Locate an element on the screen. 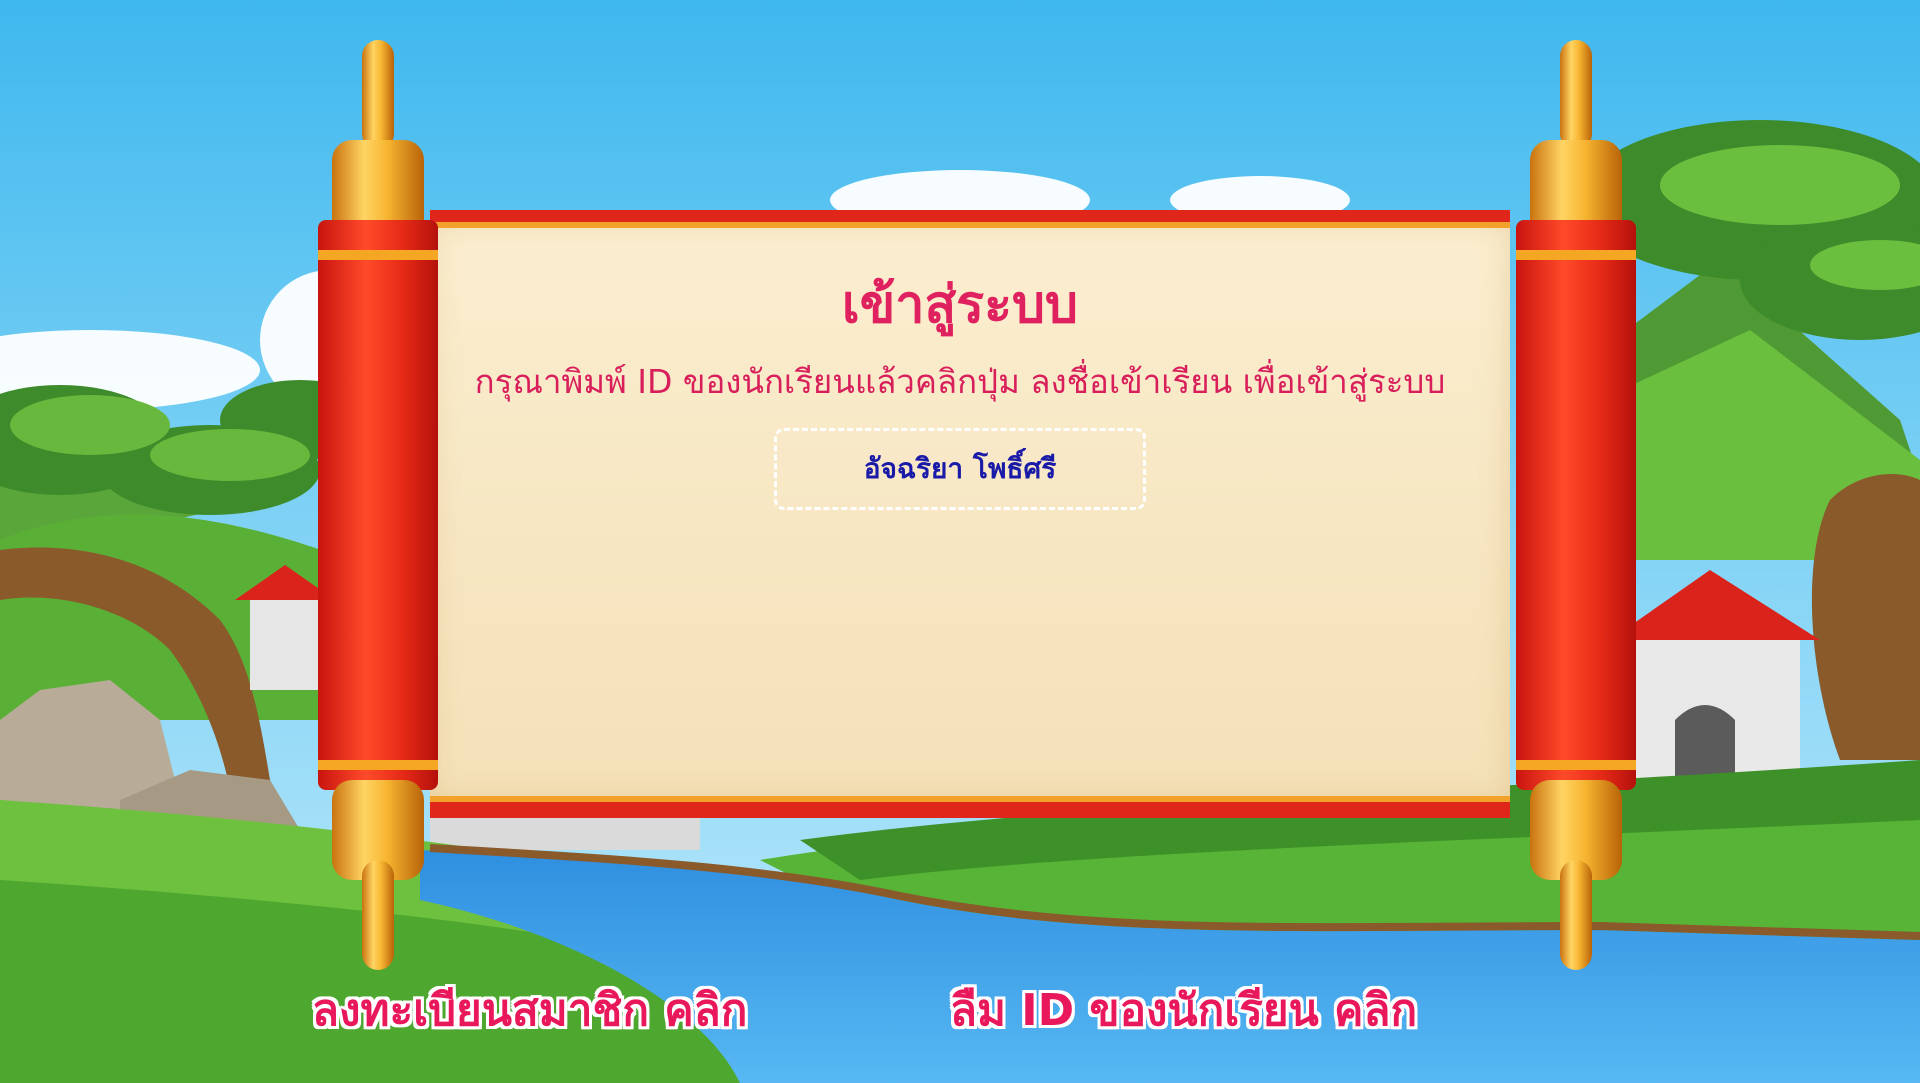 This screenshot has height=1083, width=1920. page-title: เข้าสู่ระบบ is located at coordinates (960, 305).